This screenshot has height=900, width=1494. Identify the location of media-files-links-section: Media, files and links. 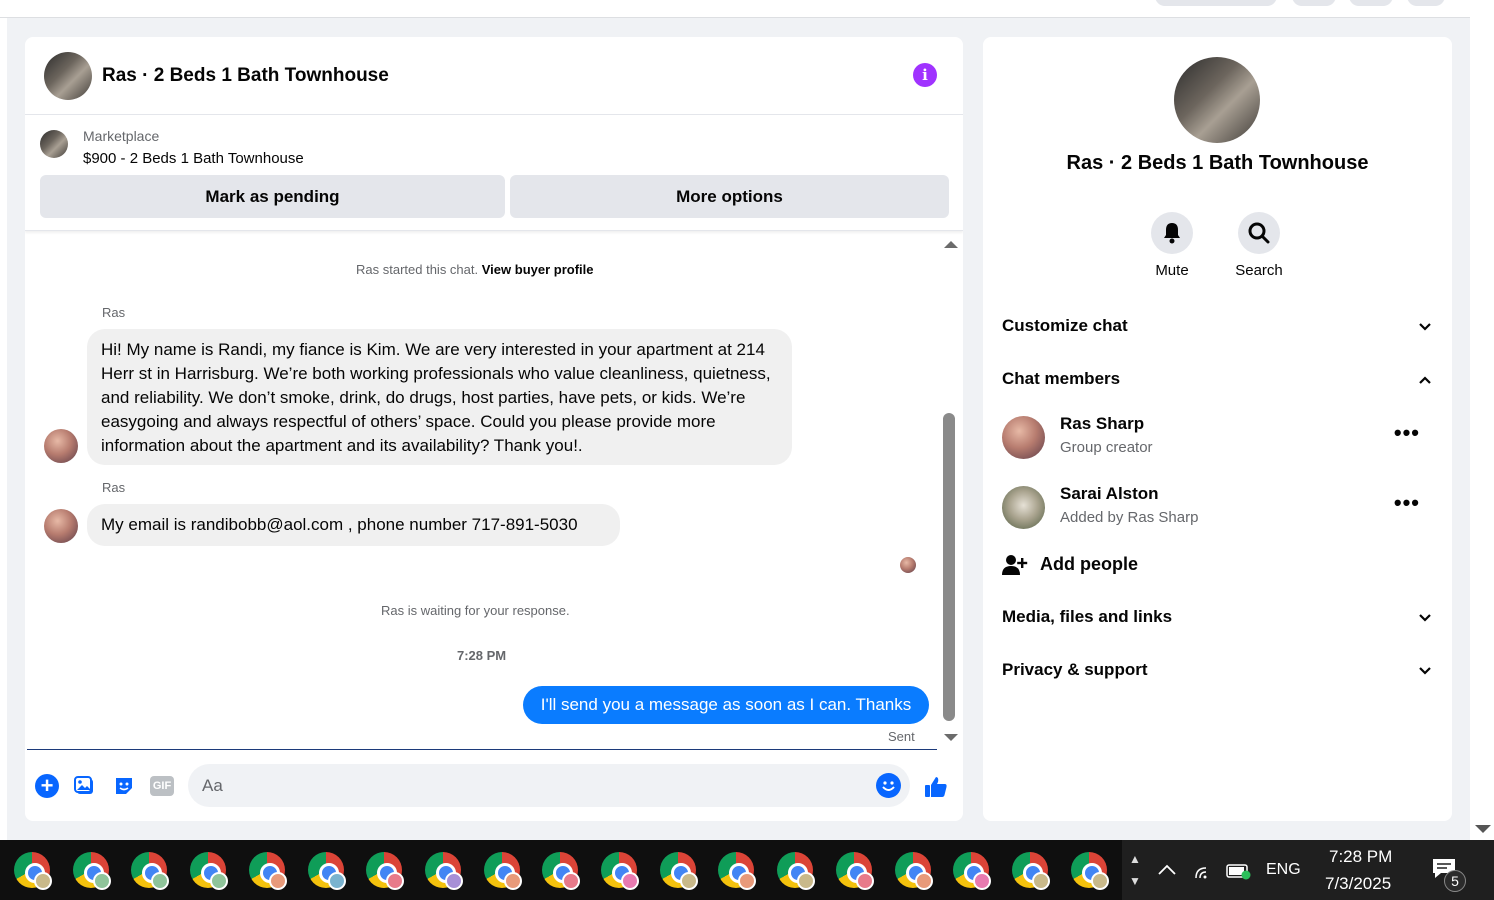
(1217, 618).